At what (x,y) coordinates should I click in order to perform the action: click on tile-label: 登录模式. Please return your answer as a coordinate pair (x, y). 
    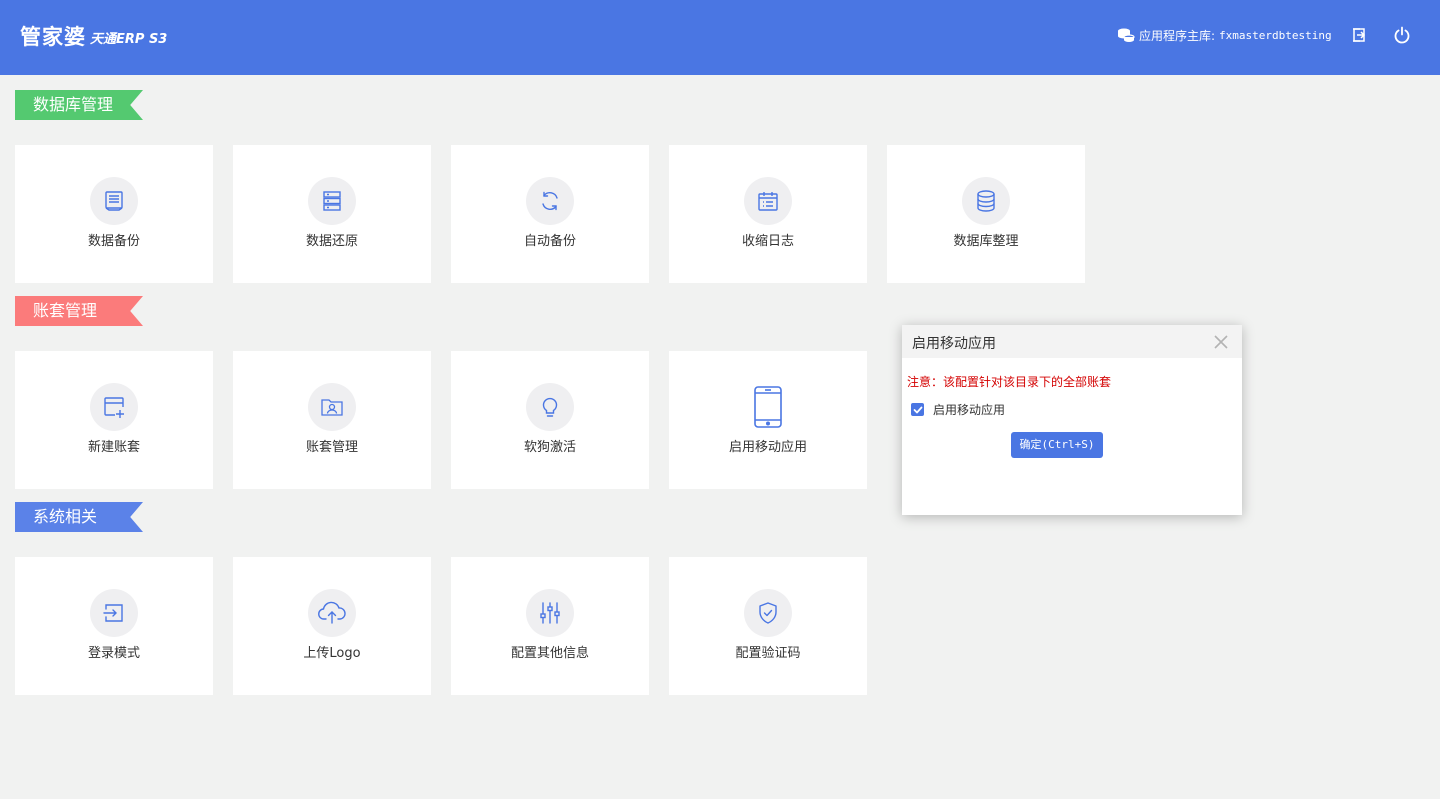
    Looking at the image, I should click on (113, 653).